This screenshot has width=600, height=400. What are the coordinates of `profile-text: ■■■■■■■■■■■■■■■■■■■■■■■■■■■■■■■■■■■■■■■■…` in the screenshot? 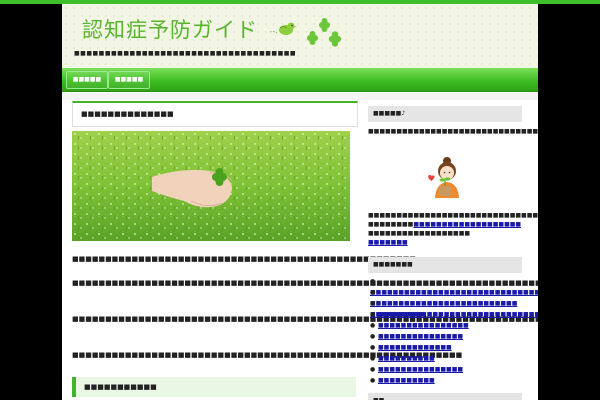 It's located at (453, 131).